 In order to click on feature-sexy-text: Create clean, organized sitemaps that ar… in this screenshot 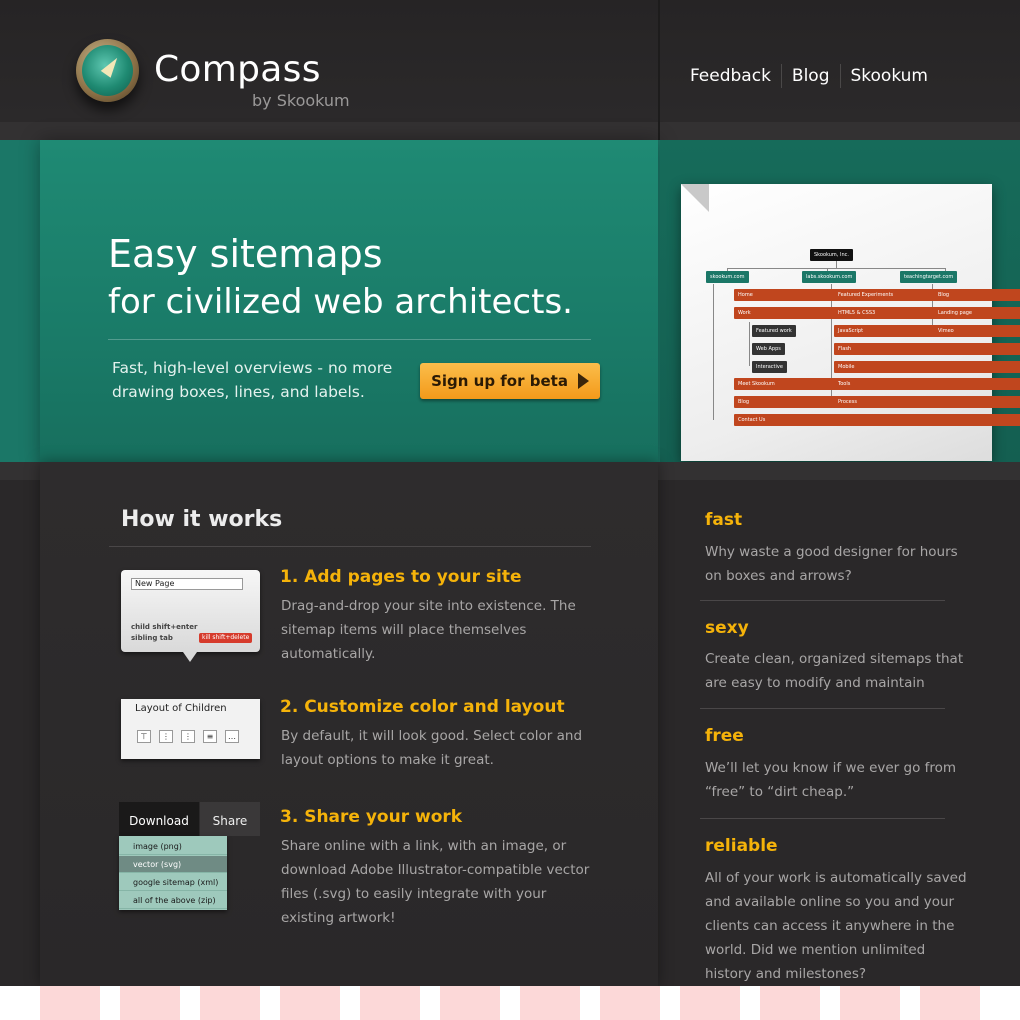, I will do `click(834, 671)`.